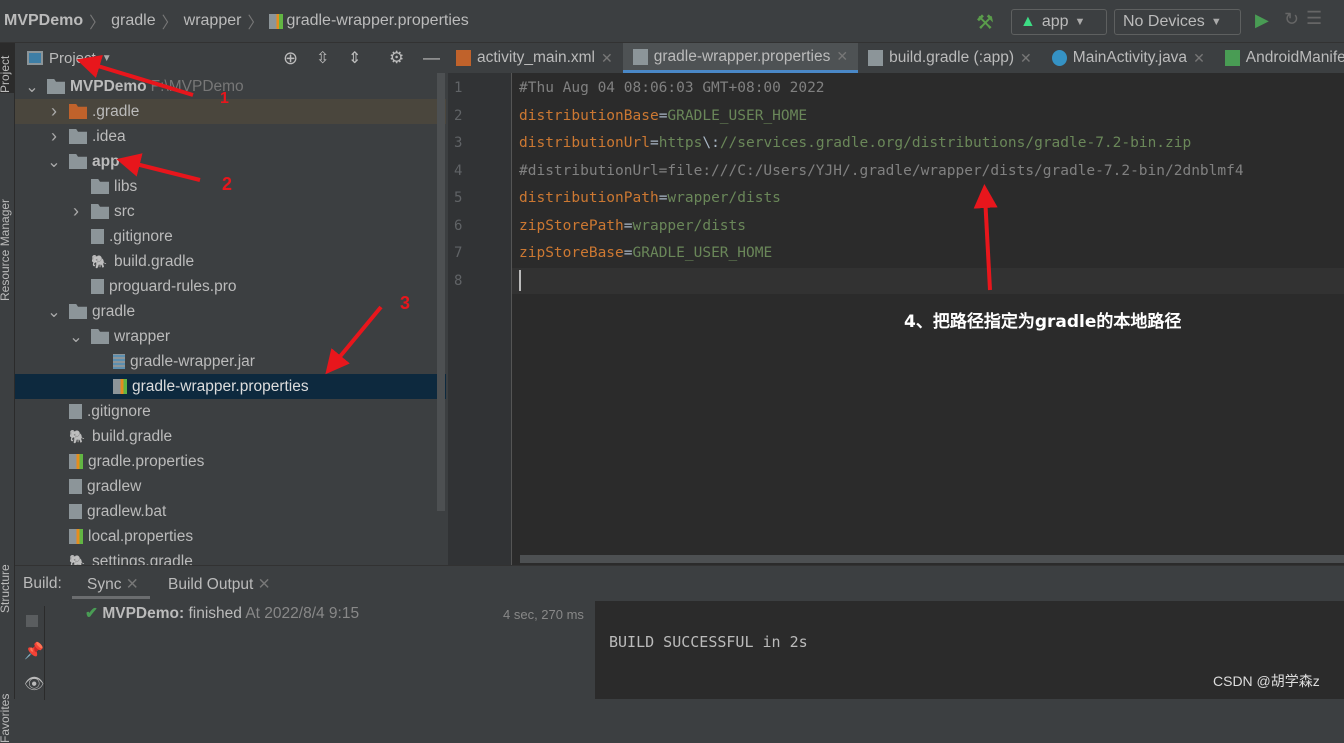  I want to click on apply-code-changes-icon: ☰, so click(1314, 18).